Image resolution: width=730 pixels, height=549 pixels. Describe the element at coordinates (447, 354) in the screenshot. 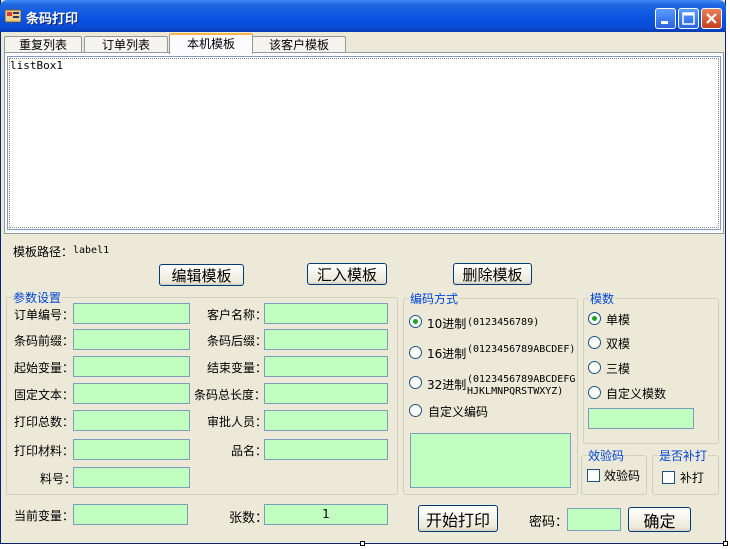

I see `encoding-option-hex: 16进制` at that location.